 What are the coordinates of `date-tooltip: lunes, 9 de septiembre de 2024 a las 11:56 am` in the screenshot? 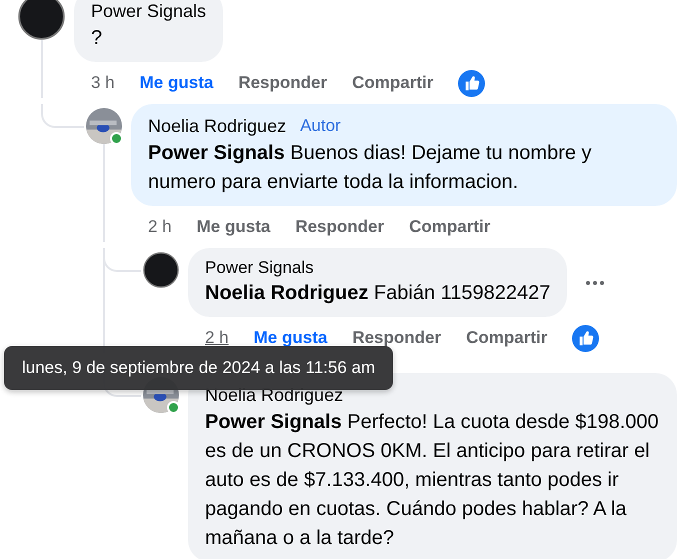 It's located at (199, 368).